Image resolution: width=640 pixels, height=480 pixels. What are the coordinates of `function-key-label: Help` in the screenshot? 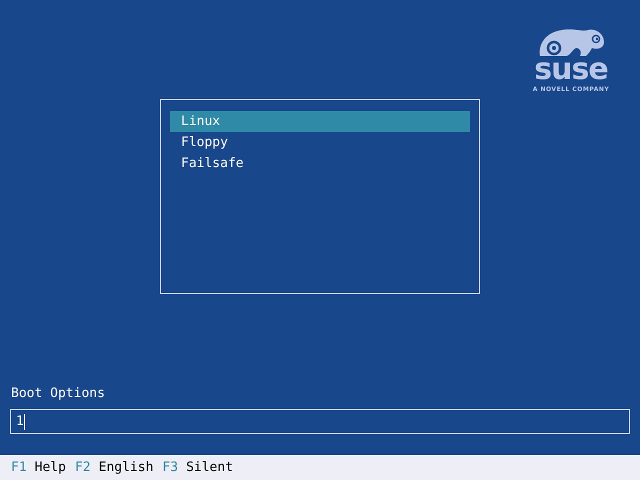 It's located at (50, 467).